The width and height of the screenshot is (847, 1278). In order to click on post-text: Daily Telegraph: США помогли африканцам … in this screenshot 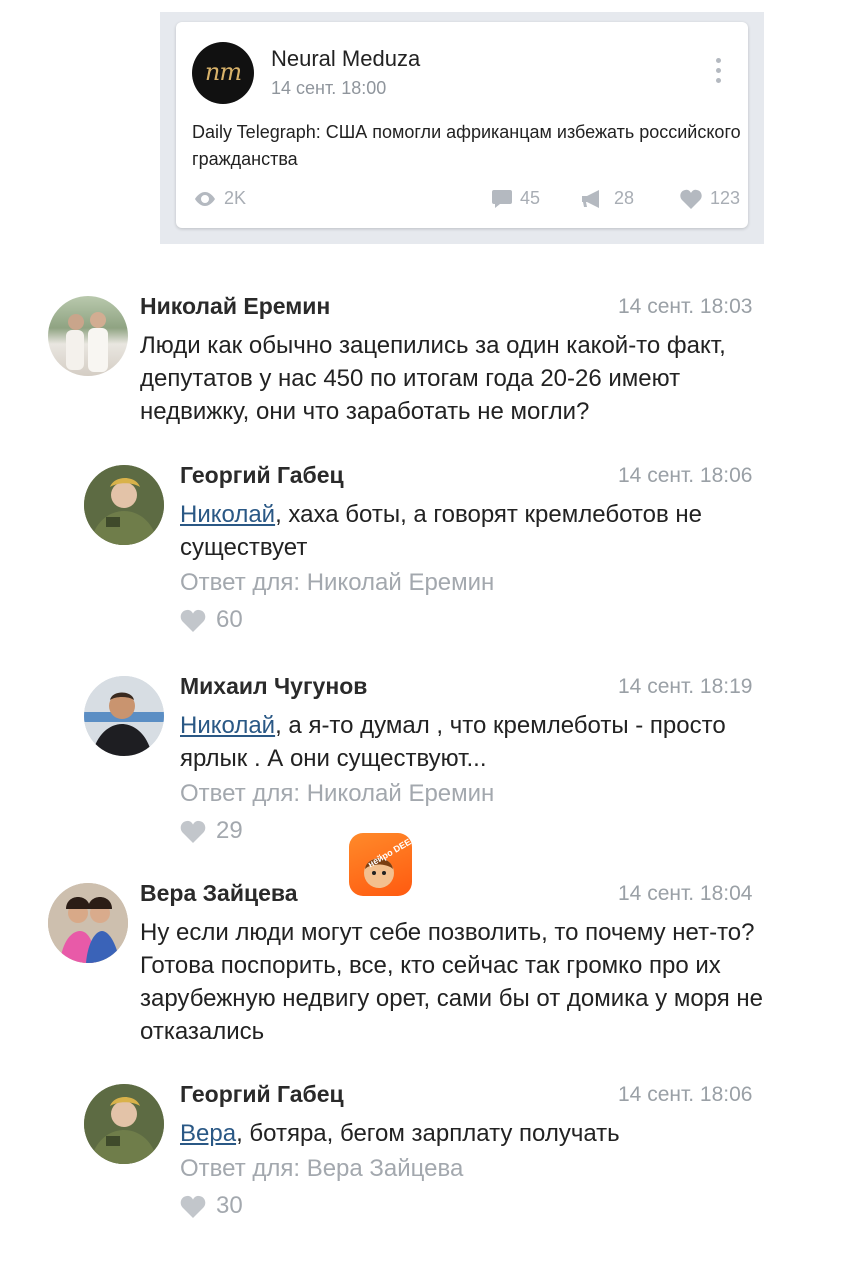, I will do `click(466, 145)`.